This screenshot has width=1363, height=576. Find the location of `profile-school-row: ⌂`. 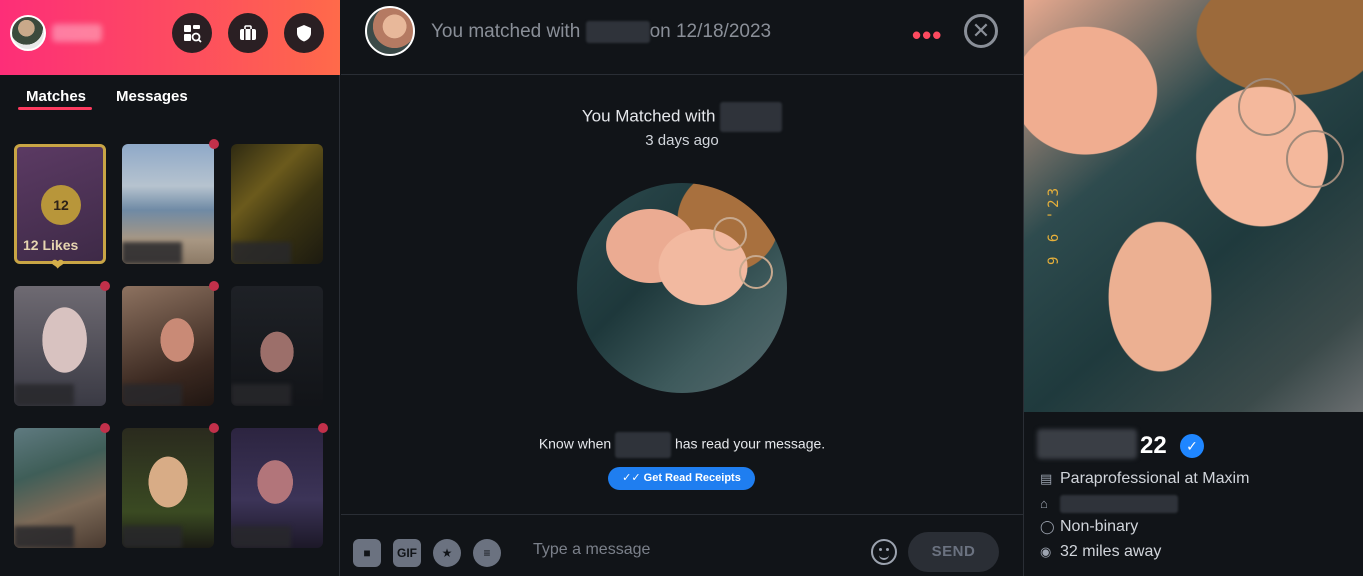

profile-school-row: ⌂ is located at coordinates (1109, 504).